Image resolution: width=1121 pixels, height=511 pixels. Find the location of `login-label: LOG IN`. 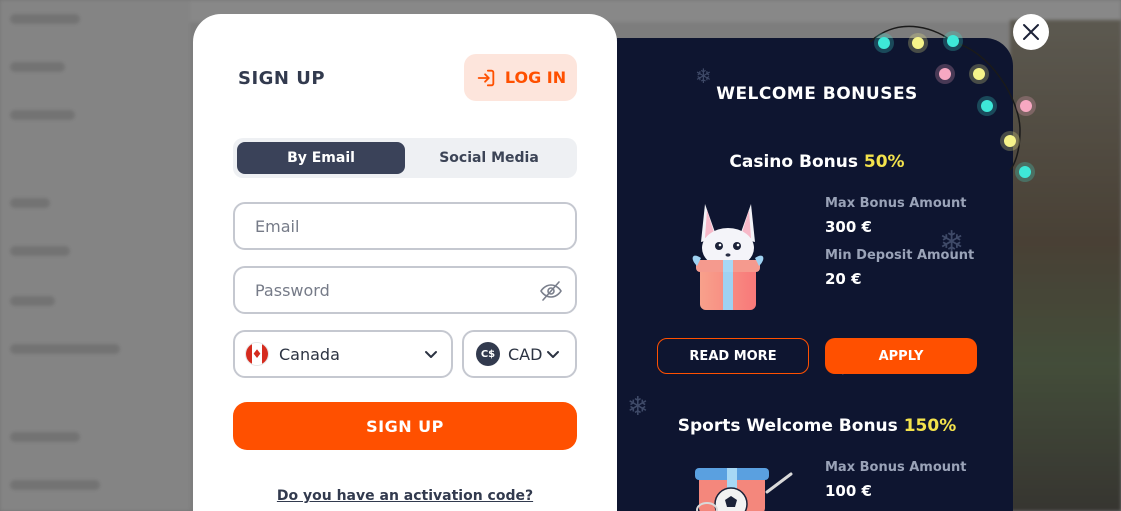

login-label: LOG IN is located at coordinates (535, 77).